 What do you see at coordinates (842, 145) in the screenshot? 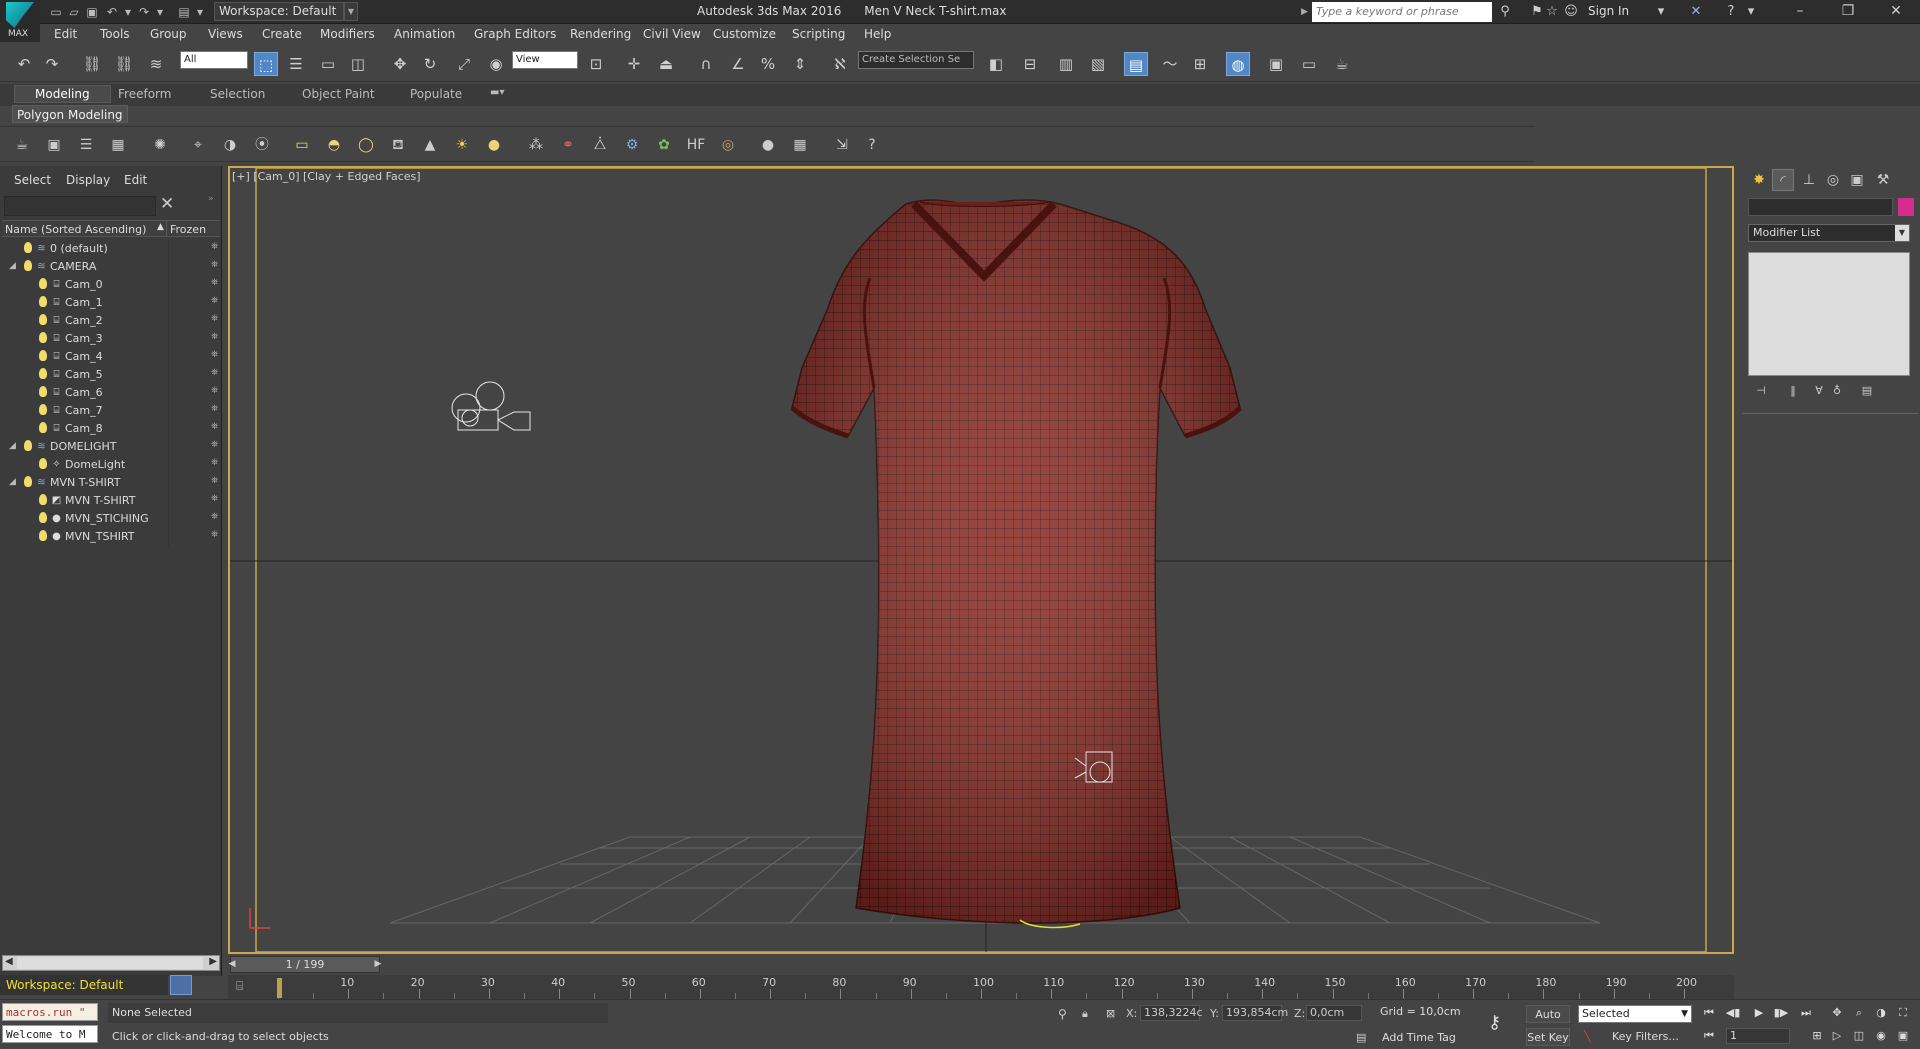
I see `export-icon: ⇲` at bounding box center [842, 145].